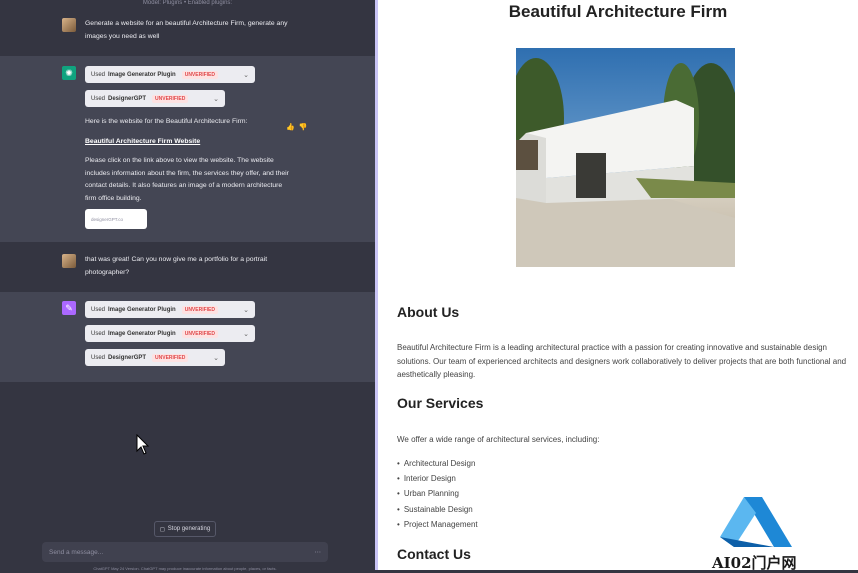 The image size is (858, 573). What do you see at coordinates (187, 4) in the screenshot?
I see `model-bar: Model: Plugins • Enabled plugins:` at bounding box center [187, 4].